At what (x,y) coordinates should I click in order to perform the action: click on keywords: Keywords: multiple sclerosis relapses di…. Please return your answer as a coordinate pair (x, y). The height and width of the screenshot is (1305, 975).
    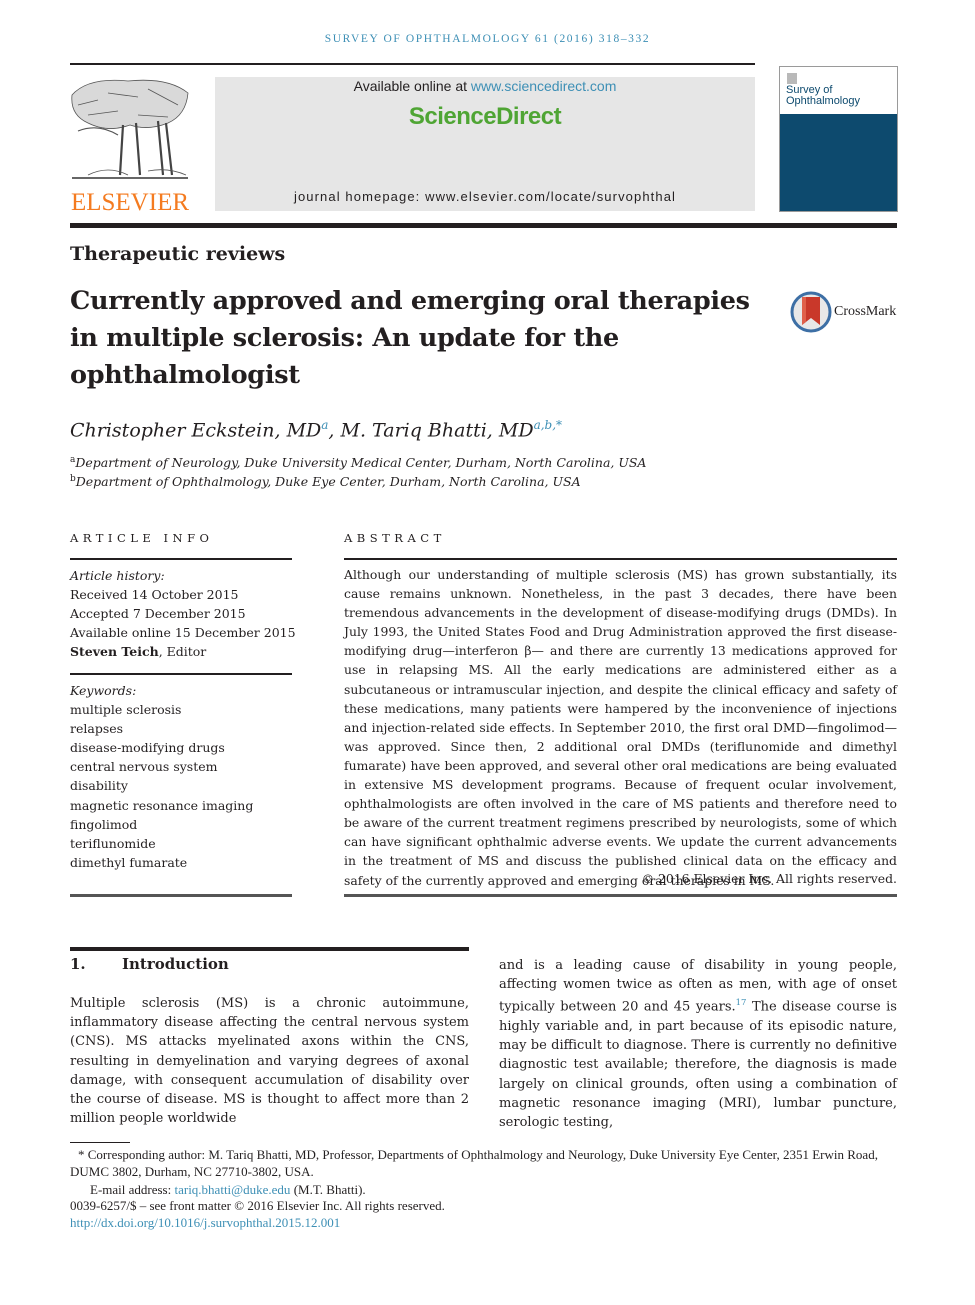
    Looking at the image, I should click on (185, 776).